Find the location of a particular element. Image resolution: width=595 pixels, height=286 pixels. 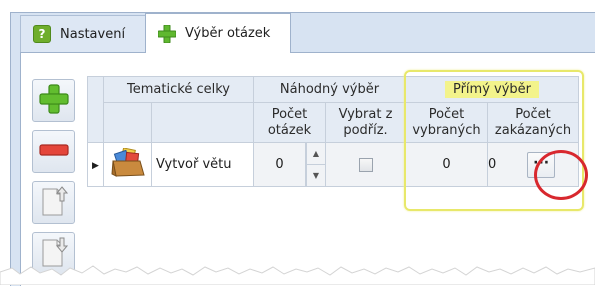

topic-cell: Vytvoř větu is located at coordinates (202, 164).